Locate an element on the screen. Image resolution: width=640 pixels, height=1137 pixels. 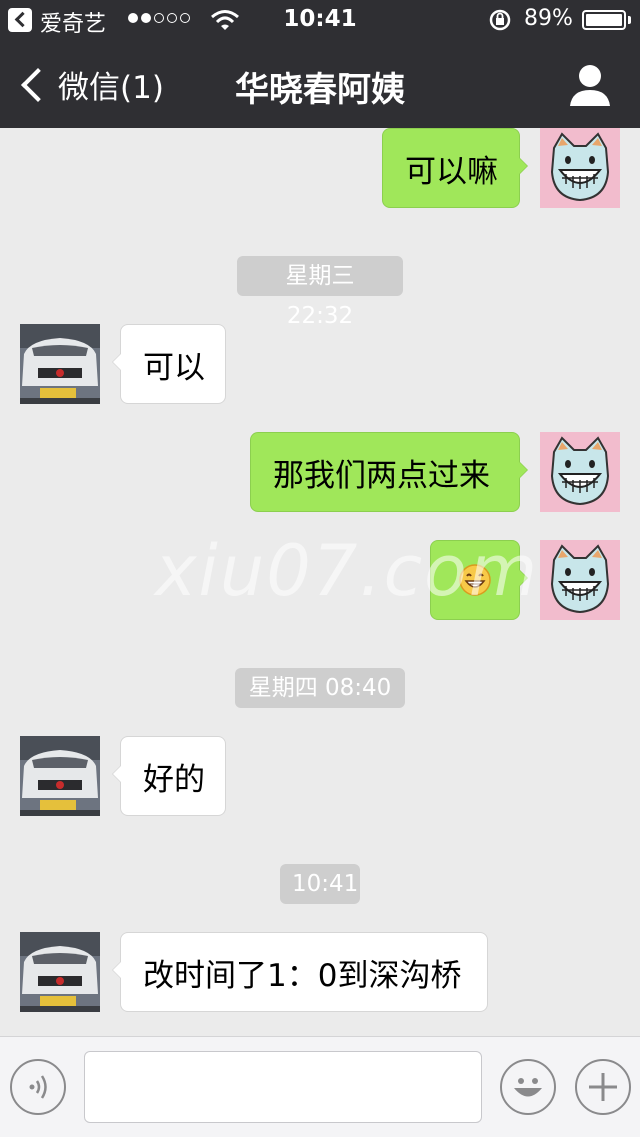
back-button: 微信(1) is located at coordinates (91, 84).